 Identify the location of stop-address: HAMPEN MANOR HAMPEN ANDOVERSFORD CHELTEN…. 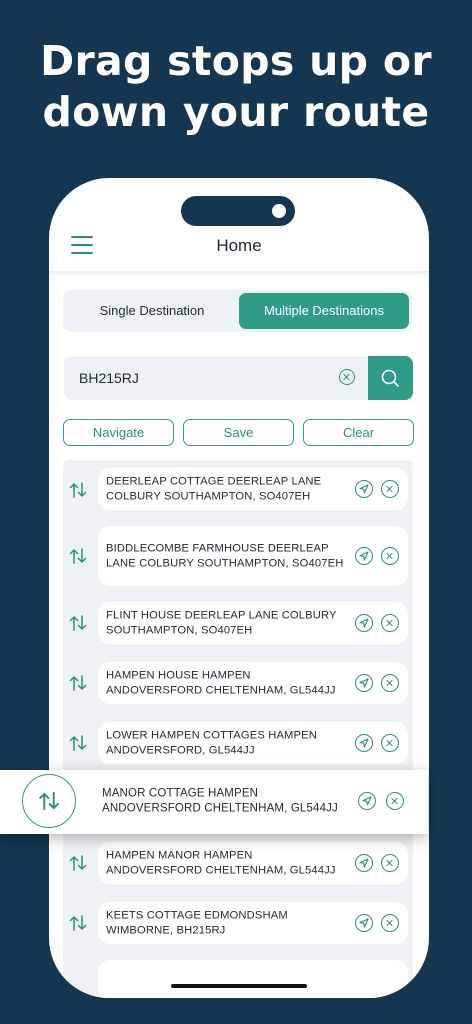
(221, 863).